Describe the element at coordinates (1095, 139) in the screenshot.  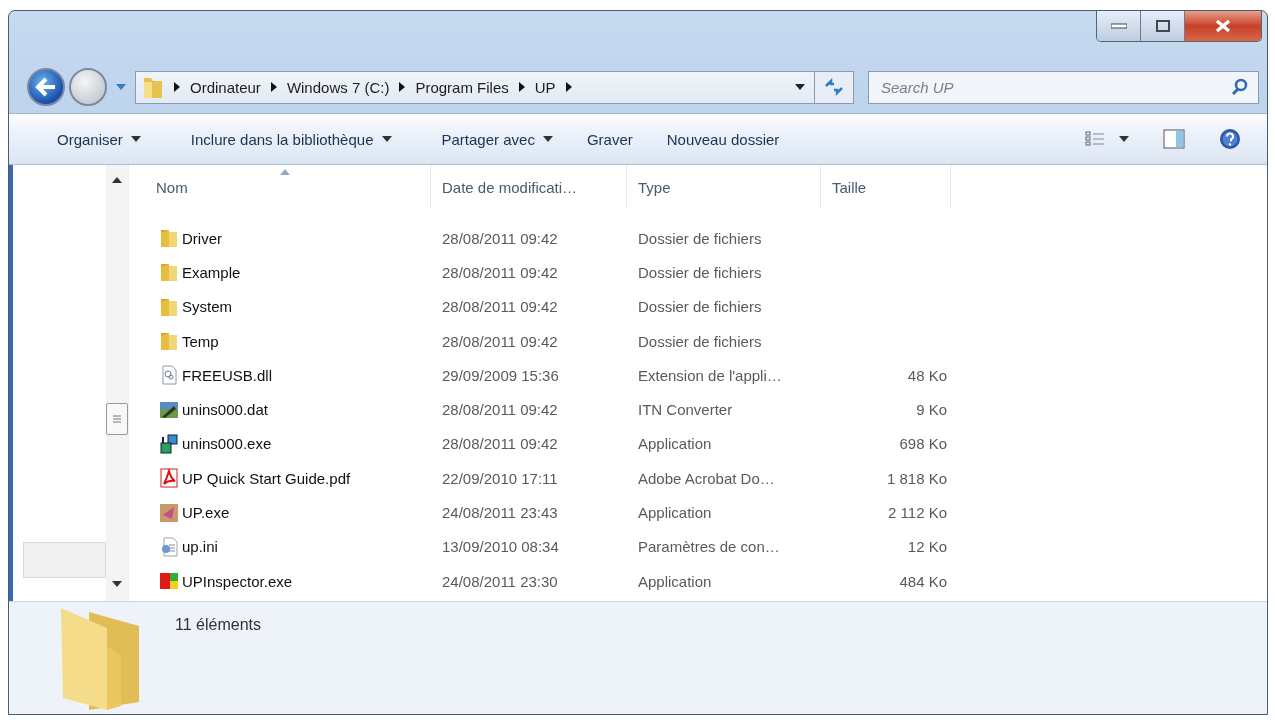
I see `details-view-icon` at that location.